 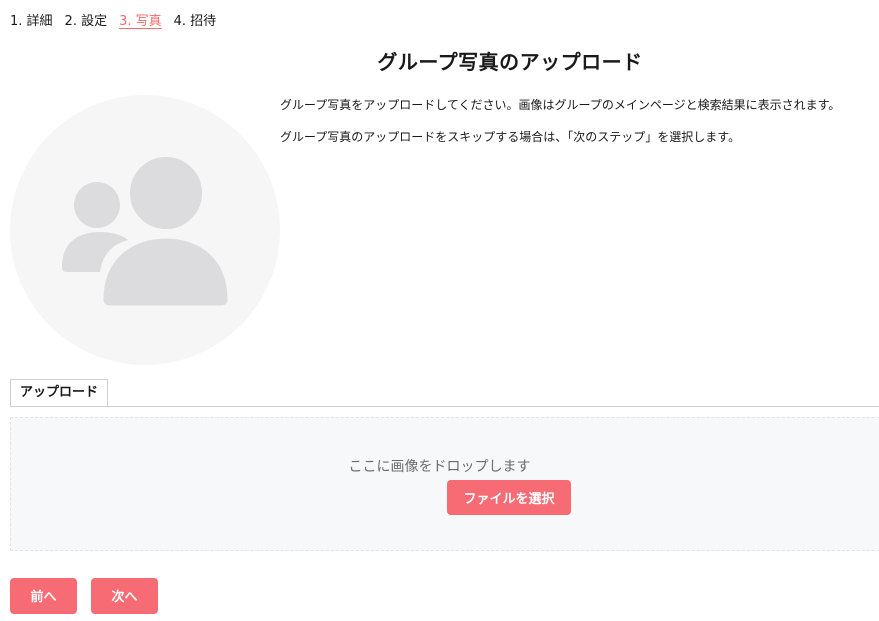 What do you see at coordinates (31, 19) in the screenshot?
I see `step-details: 1. 詳細` at bounding box center [31, 19].